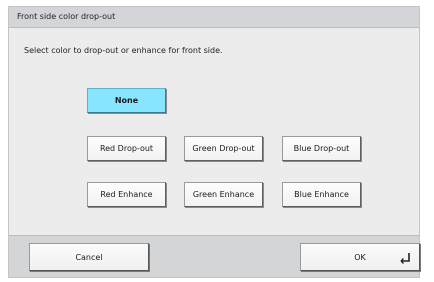 This screenshot has width=434, height=282. Describe the element at coordinates (126, 194) in the screenshot. I see `red-enhance-button: Red Enhance` at that location.